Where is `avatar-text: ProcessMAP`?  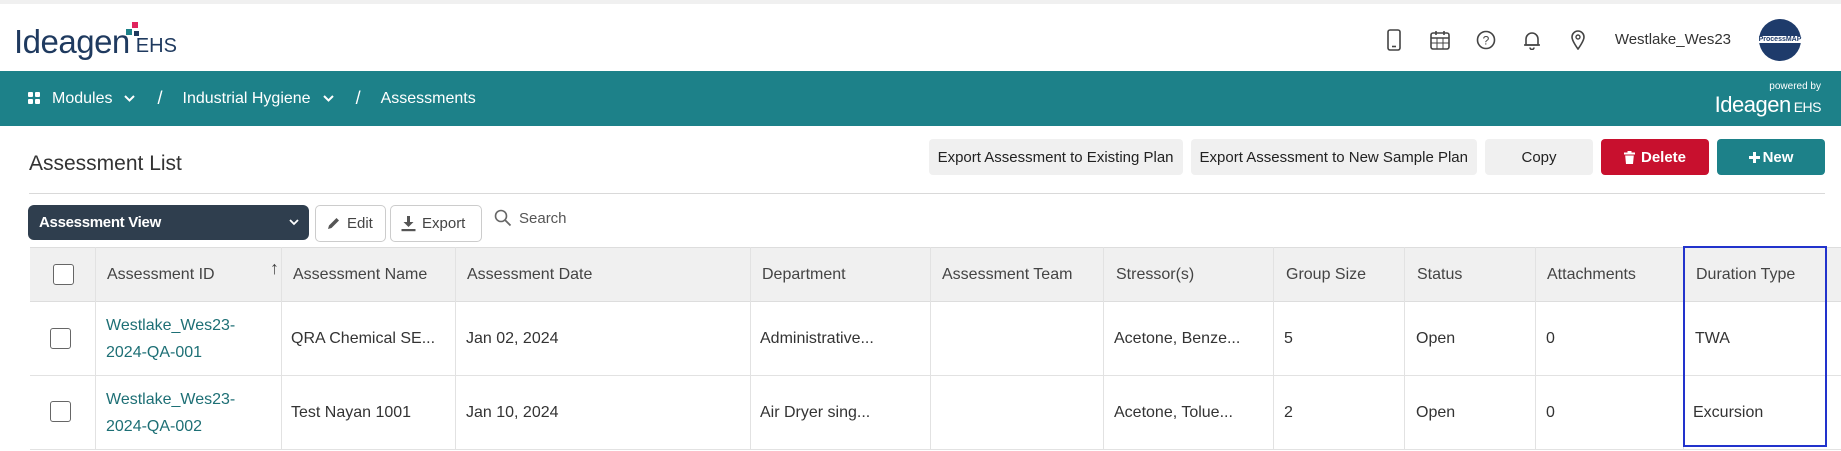
avatar-text: ProcessMAP is located at coordinates (1780, 39).